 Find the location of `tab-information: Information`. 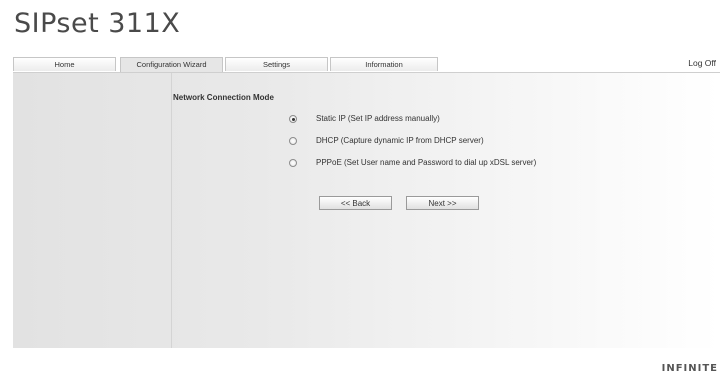

tab-information: Information is located at coordinates (384, 64).